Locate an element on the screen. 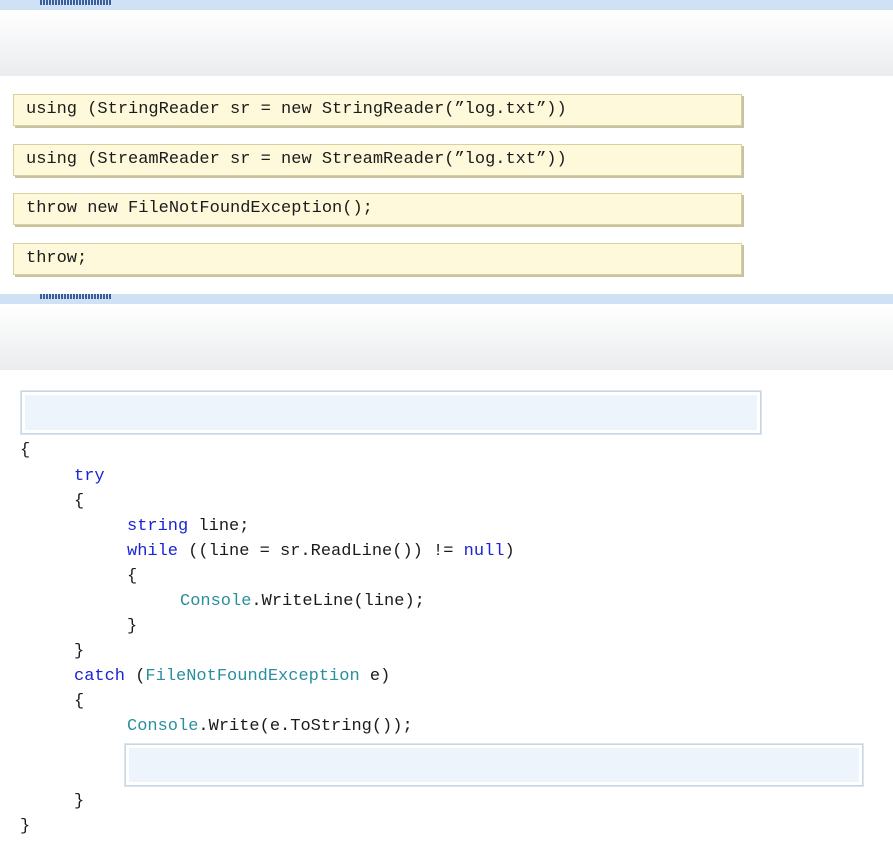 The image size is (893, 845). write-call: .Write(e.ToString()); is located at coordinates (305, 726).